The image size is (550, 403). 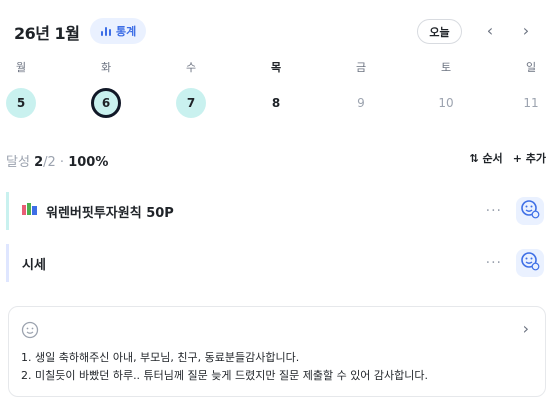 What do you see at coordinates (276, 67) in the screenshot?
I see `weekday-label: 목` at bounding box center [276, 67].